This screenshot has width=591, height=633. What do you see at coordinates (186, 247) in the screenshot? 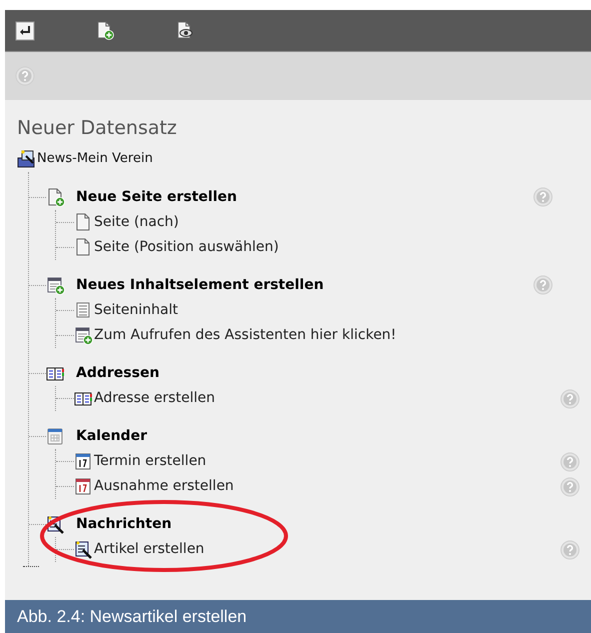
I see `tree-item-link: Seite (Position auswählen)` at bounding box center [186, 247].